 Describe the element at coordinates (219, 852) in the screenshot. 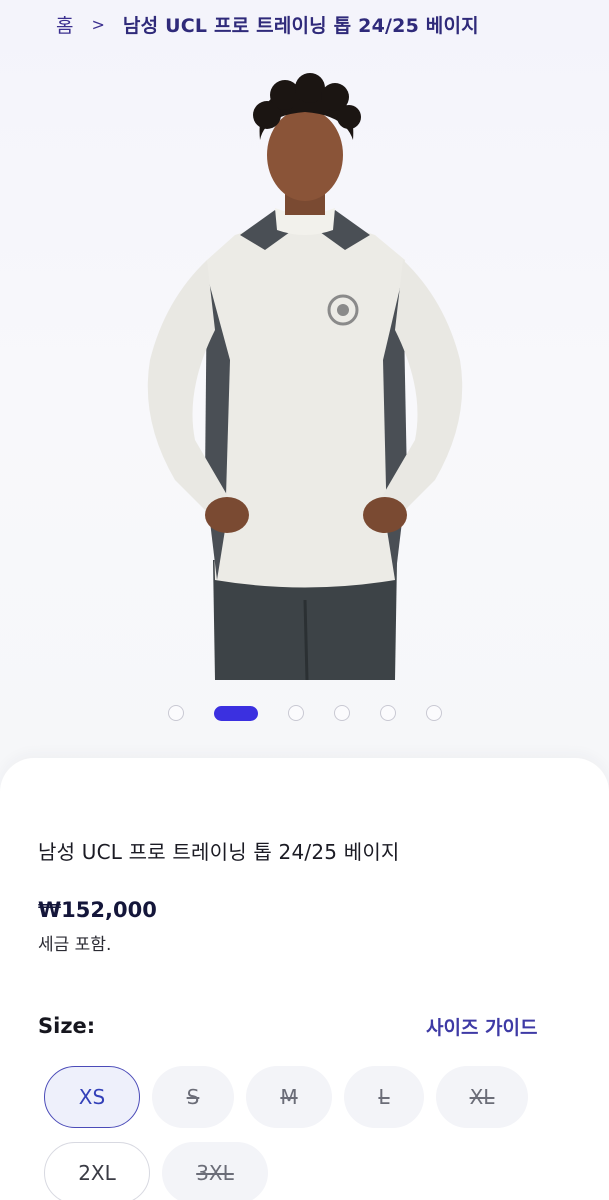

I see `product-title: 남성 UCL 프로 트레이닝 톱 24/25 베이지` at that location.